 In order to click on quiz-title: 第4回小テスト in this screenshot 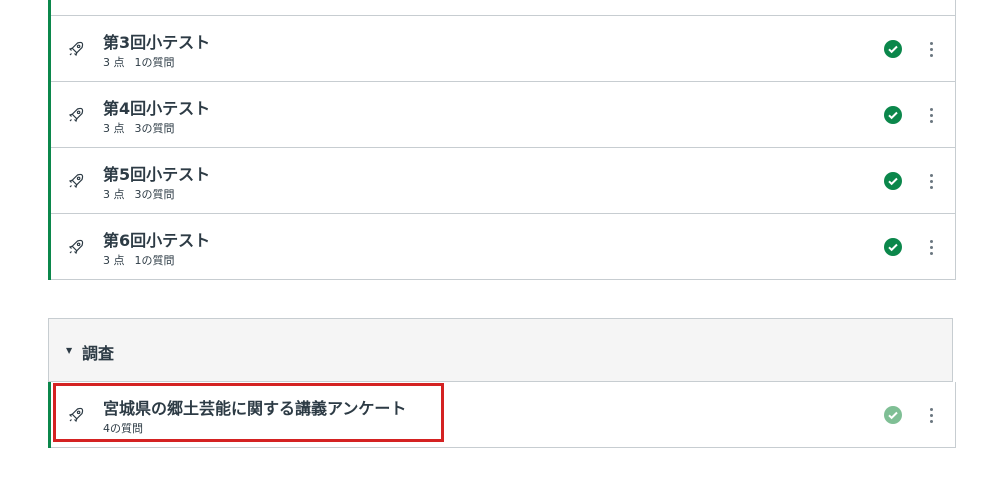, I will do `click(156, 107)`.